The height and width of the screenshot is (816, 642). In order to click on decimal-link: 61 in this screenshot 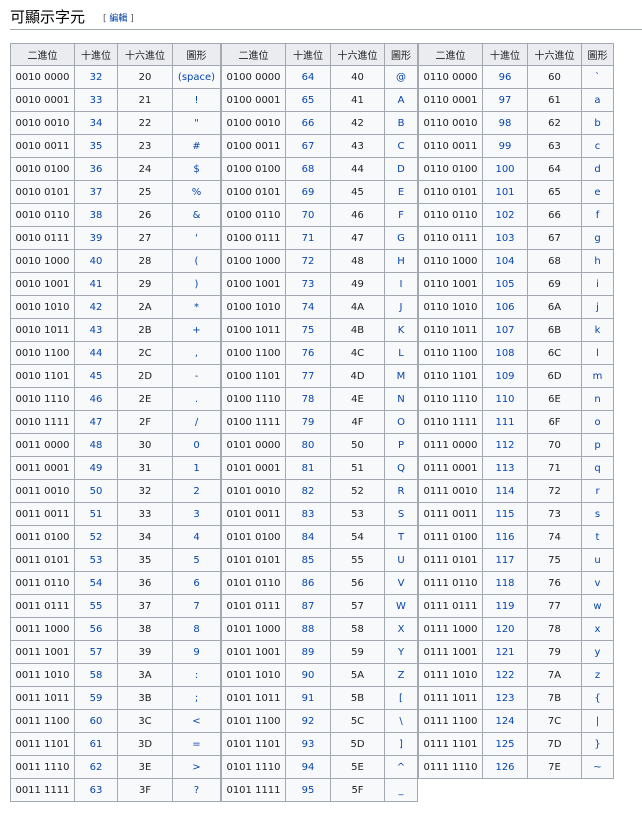, I will do `click(96, 744)`.